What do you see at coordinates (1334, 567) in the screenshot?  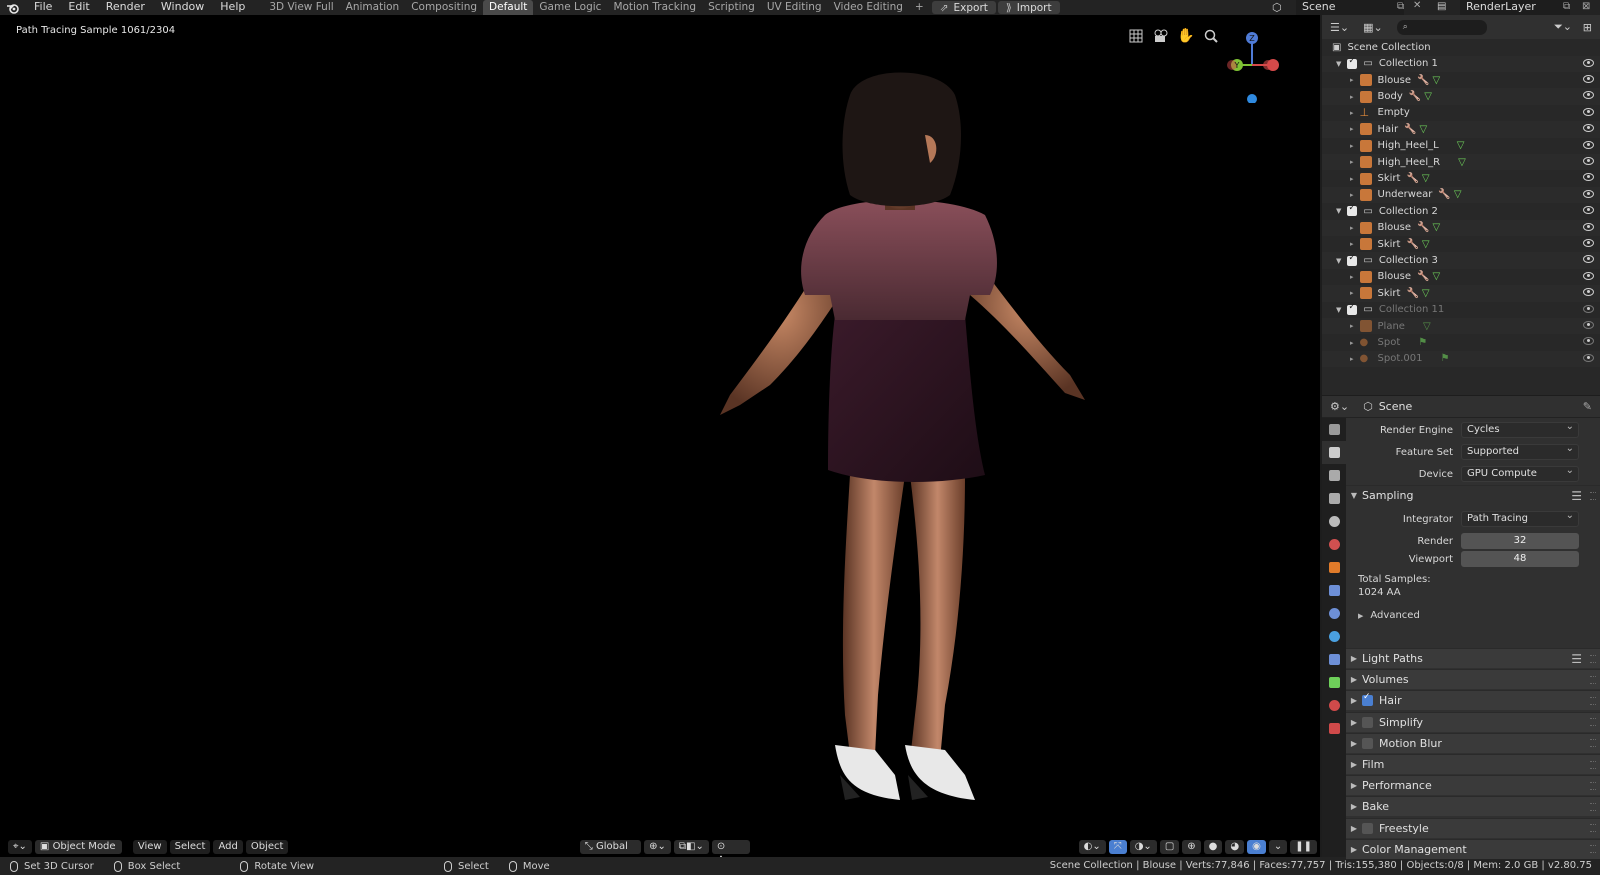 I see `tab-object` at bounding box center [1334, 567].